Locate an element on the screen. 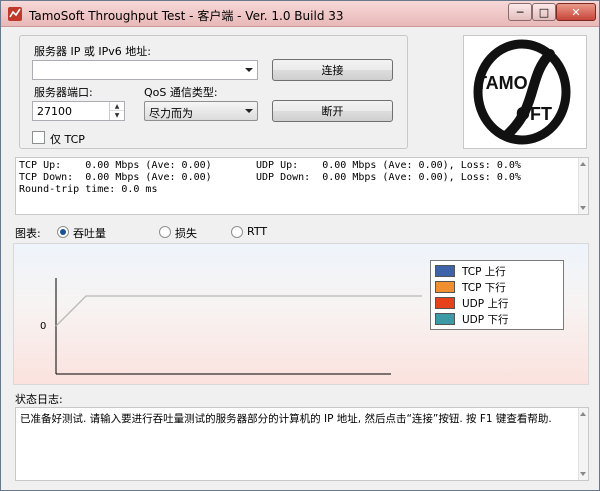 The width and height of the screenshot is (600, 491). qos-label: QoS 通信类型: is located at coordinates (181, 92).